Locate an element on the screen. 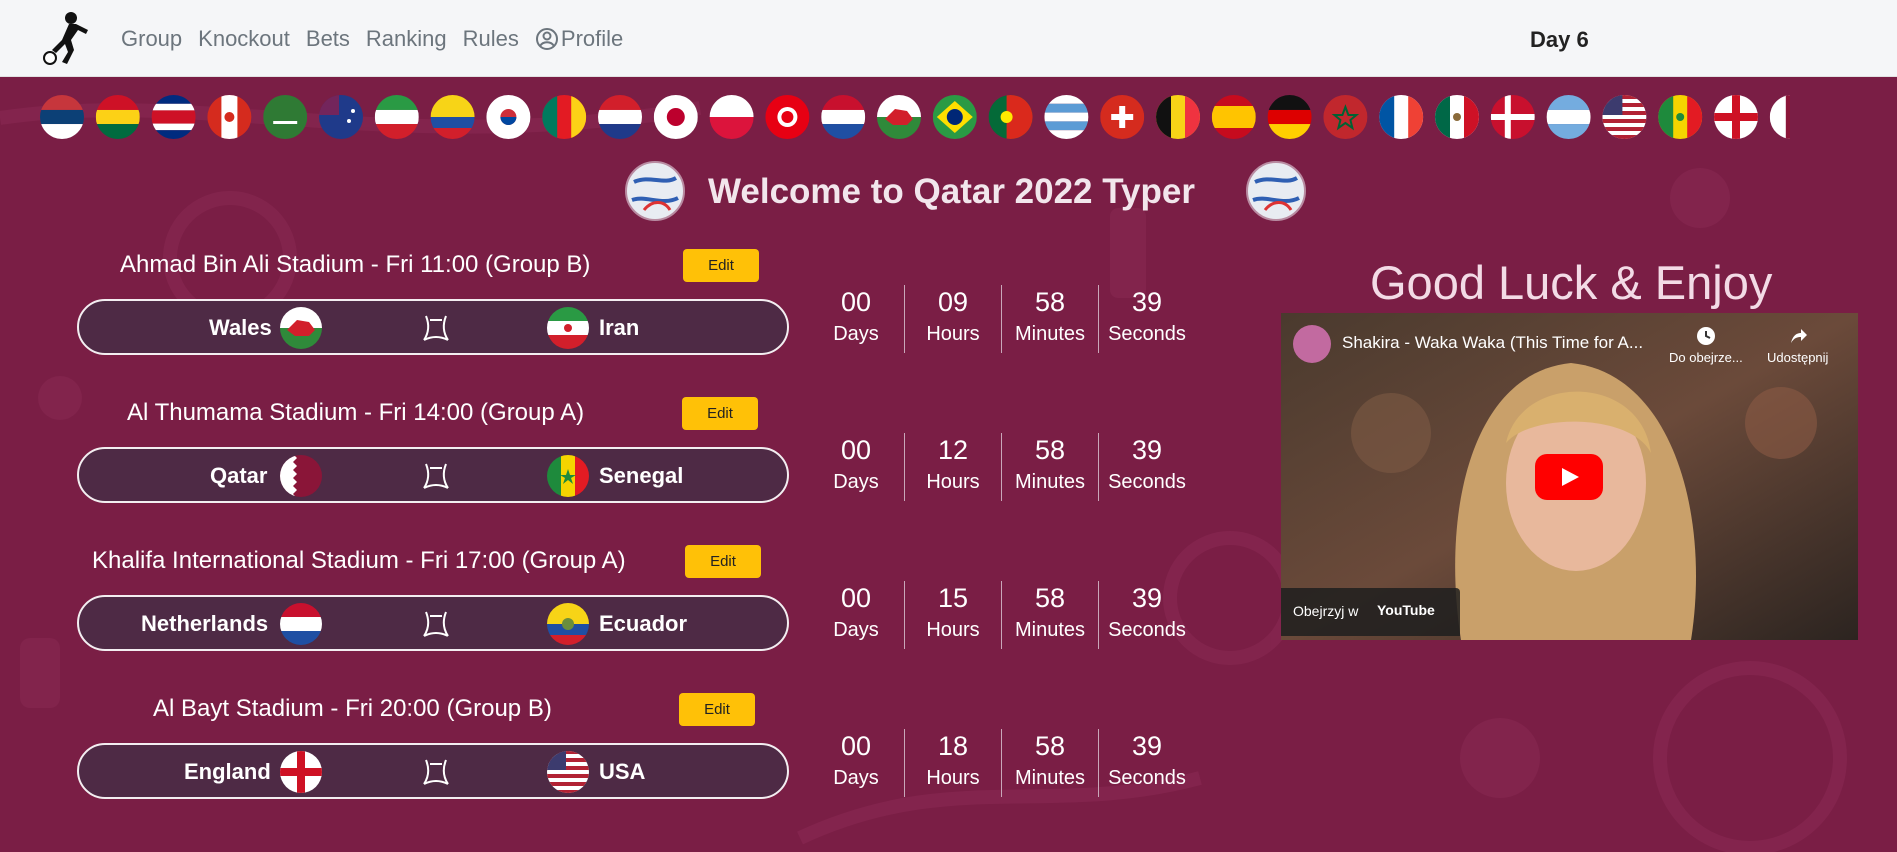  match-pill: Netherlands Ecuador is located at coordinates (433, 623).